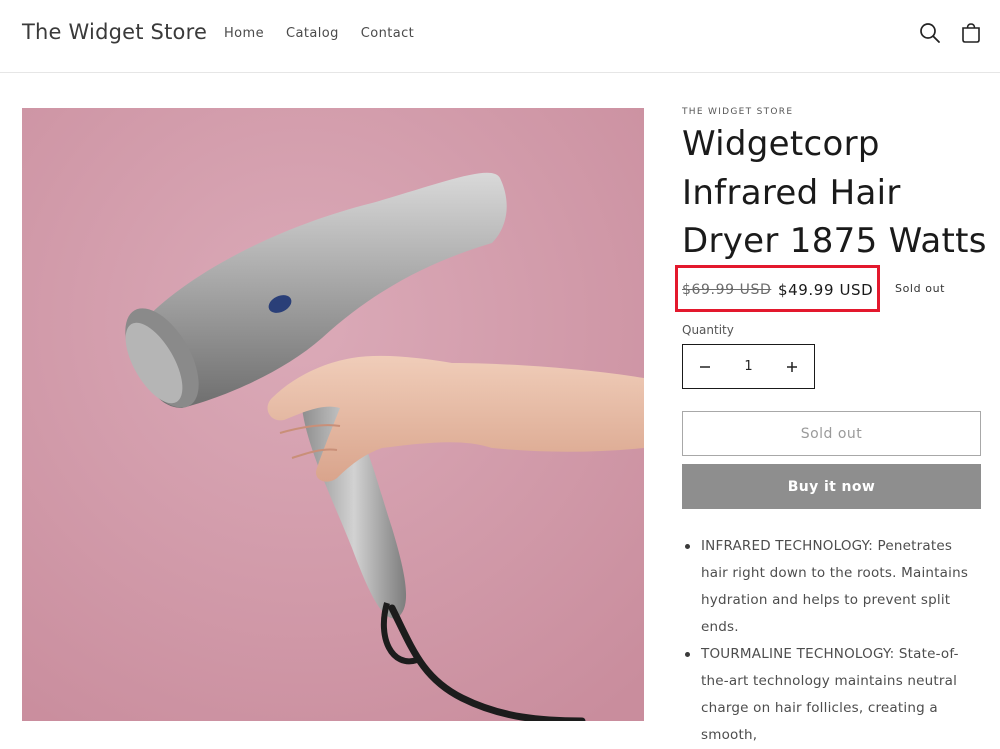  What do you see at coordinates (971, 33) in the screenshot?
I see `cart-icon` at bounding box center [971, 33].